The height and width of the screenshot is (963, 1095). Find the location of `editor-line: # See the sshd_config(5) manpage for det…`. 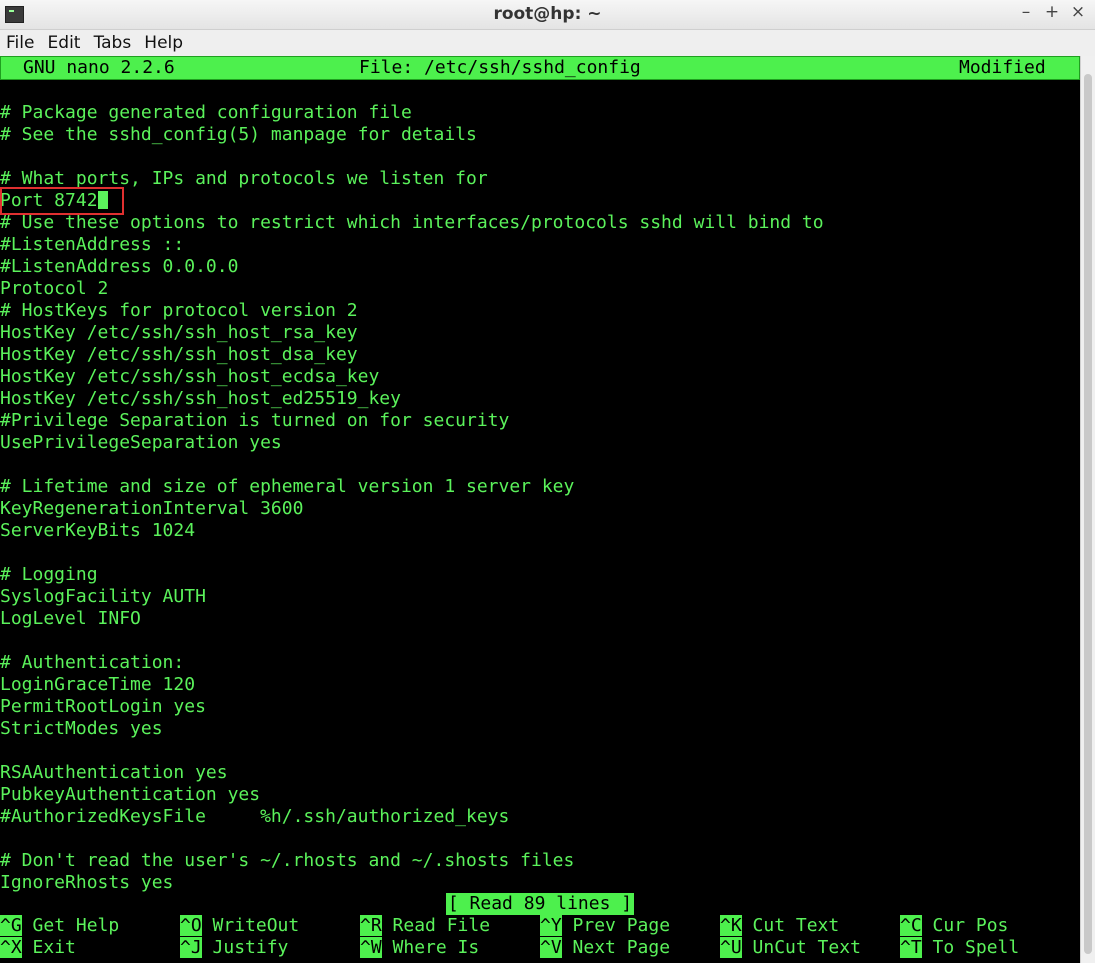

editor-line: # See the sshd_config(5) manpage for det… is located at coordinates (412, 135).